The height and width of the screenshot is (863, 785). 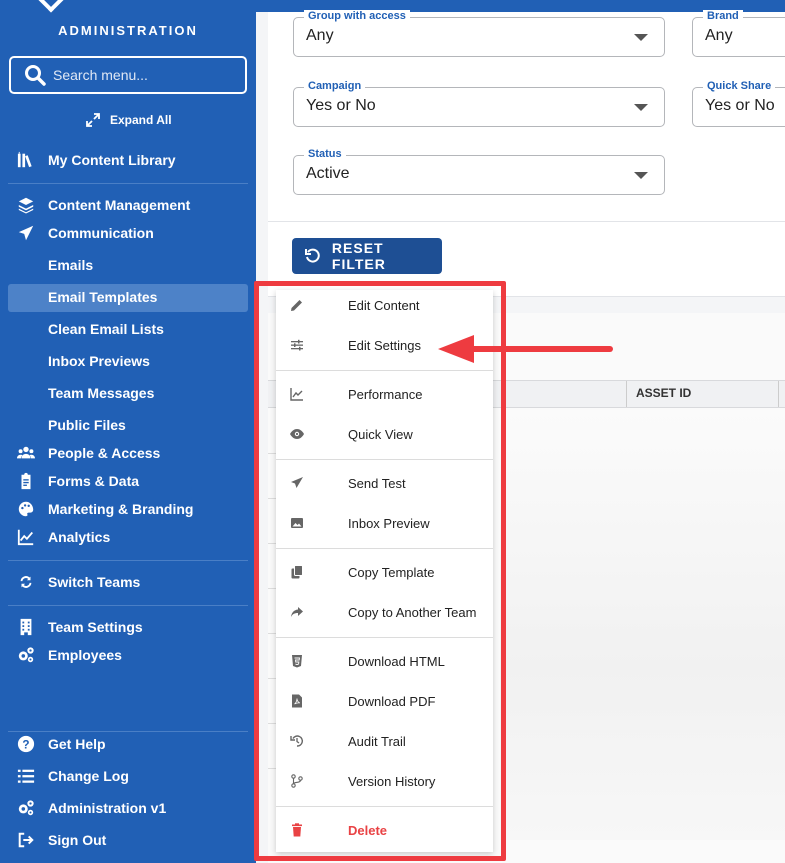 I want to click on menu-item-edit-content: Edit Content, so click(x=384, y=305).